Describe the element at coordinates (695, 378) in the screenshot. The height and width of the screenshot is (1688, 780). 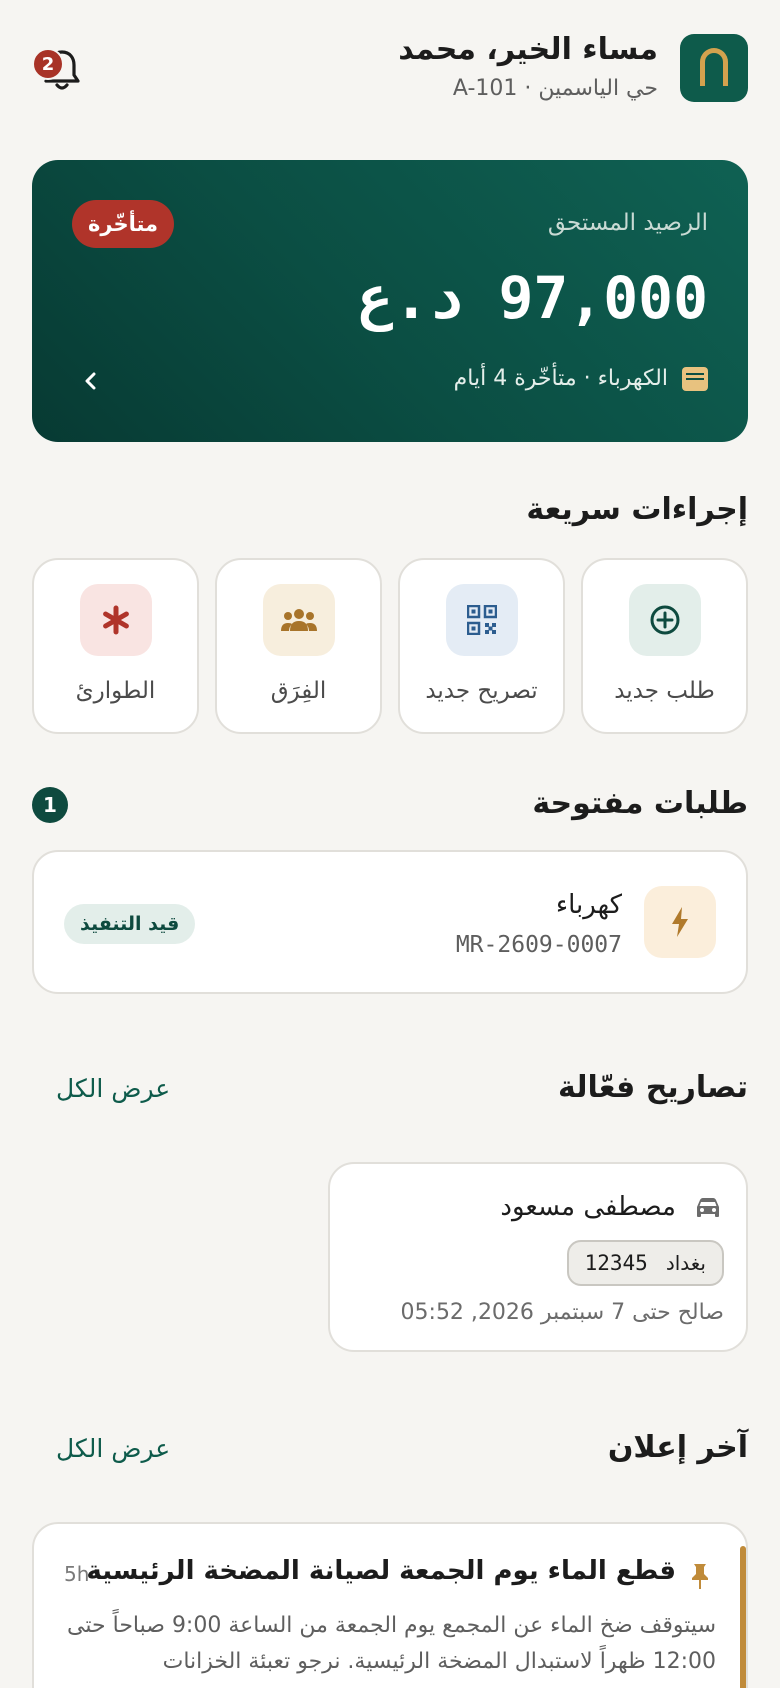
I see `bill-icon` at that location.